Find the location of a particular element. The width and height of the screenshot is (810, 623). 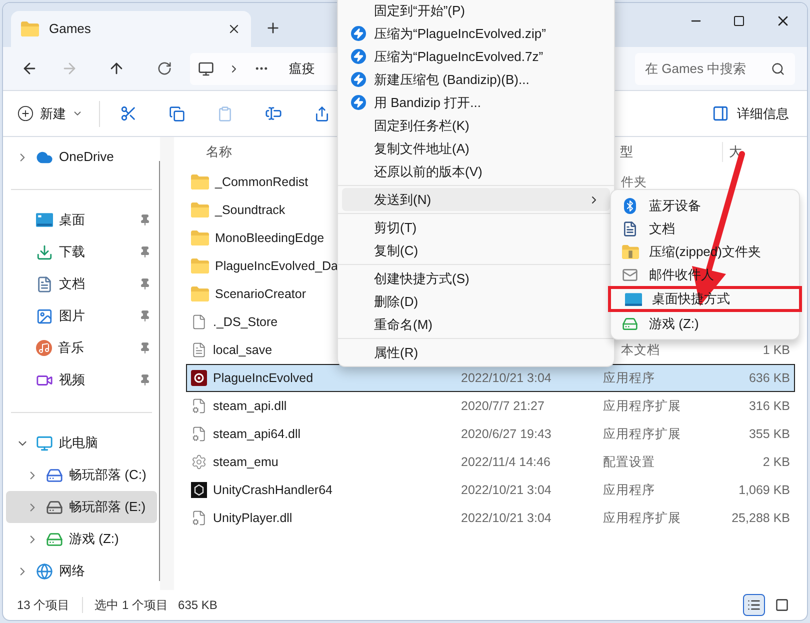

file-size: 1 KB is located at coordinates (776, 349).